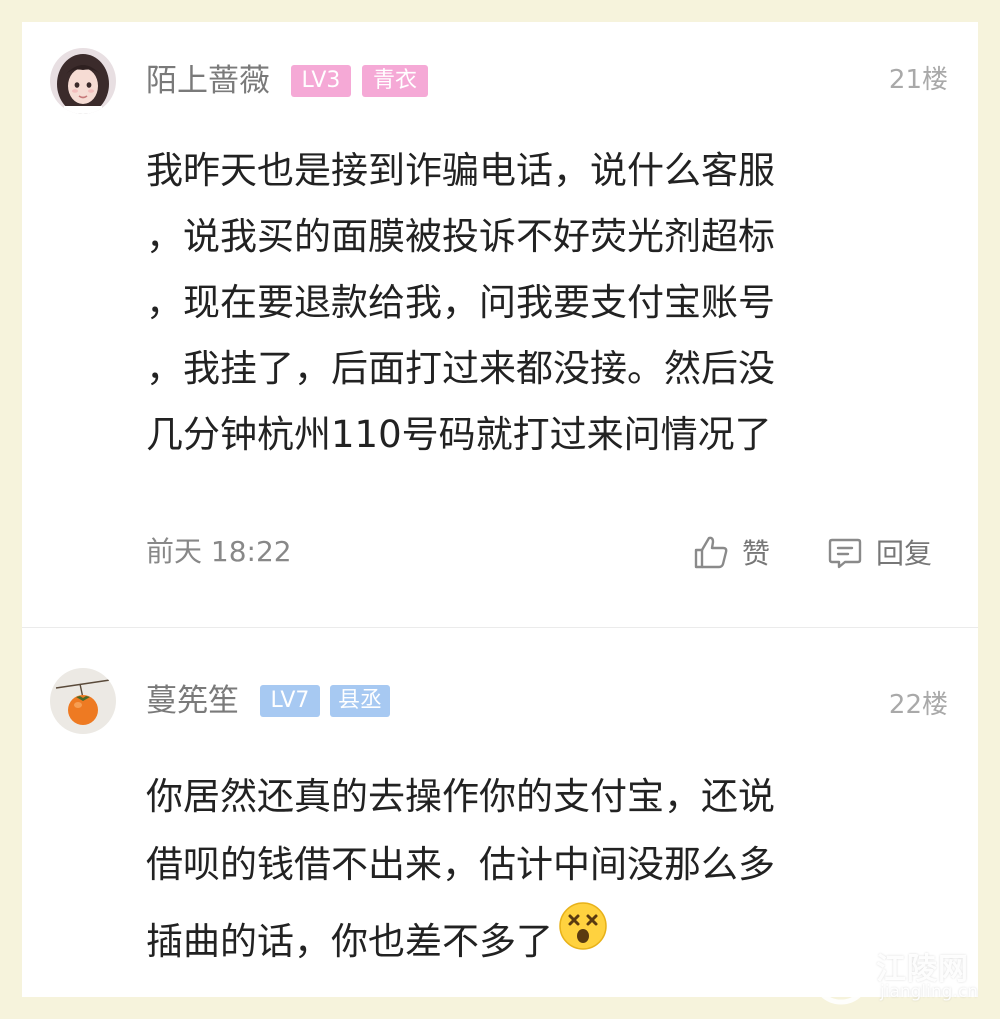 Image resolution: width=1000 pixels, height=1019 pixels. Describe the element at coordinates (904, 553) in the screenshot. I see `reply-label: 回复` at that location.